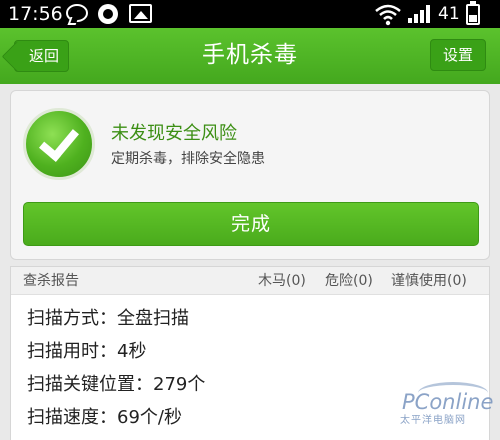 The width and height of the screenshot is (500, 440). What do you see at coordinates (188, 159) in the screenshot?
I see `result-subtitle: 定期杀毒，排除安全隐患` at bounding box center [188, 159].